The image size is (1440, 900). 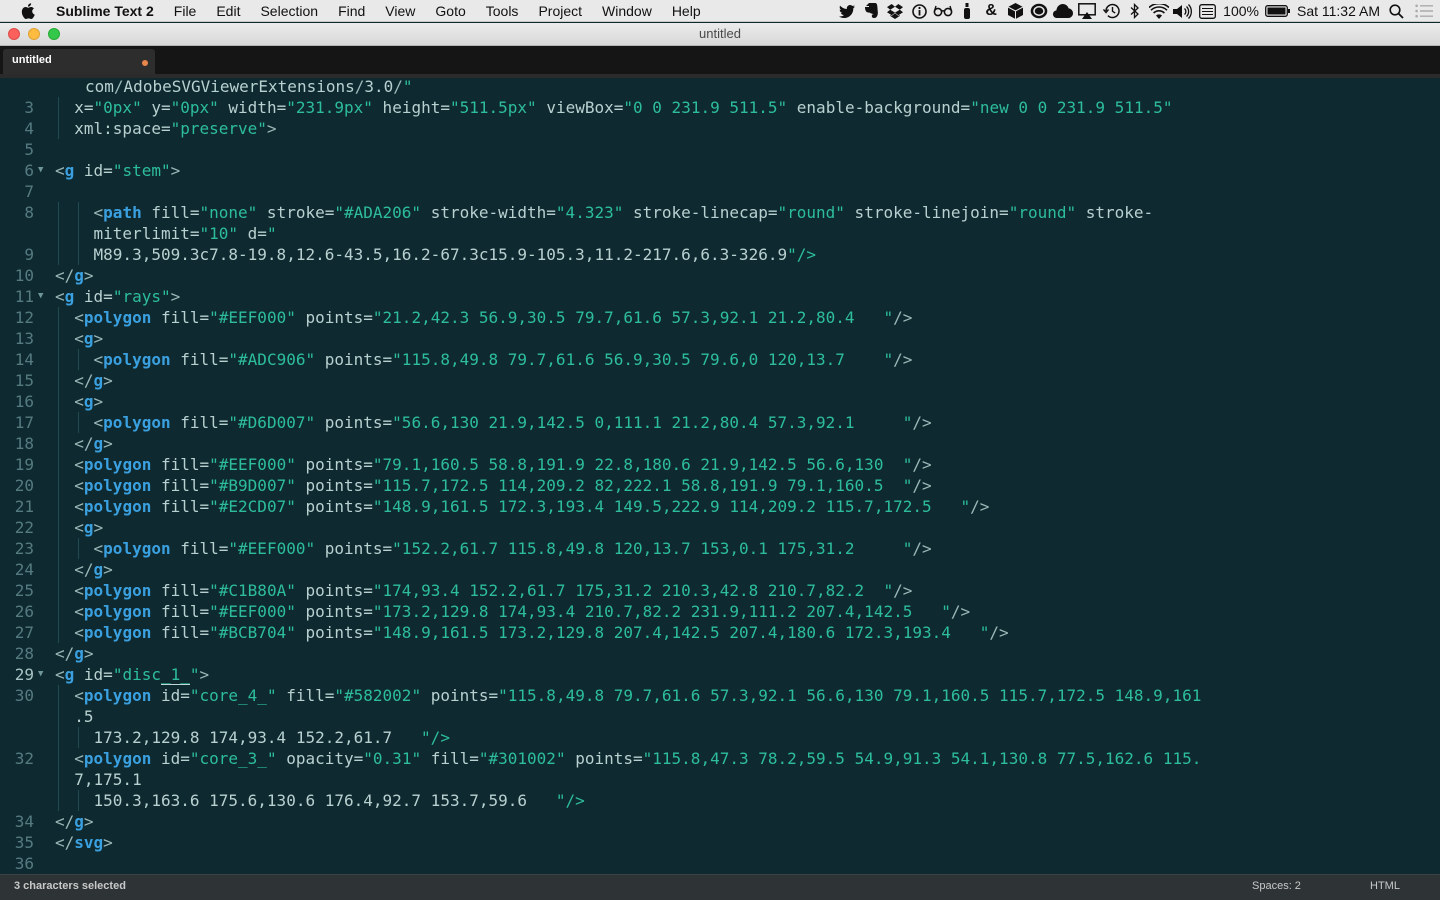 What do you see at coordinates (627, 11) in the screenshot?
I see `menu-window: Window` at bounding box center [627, 11].